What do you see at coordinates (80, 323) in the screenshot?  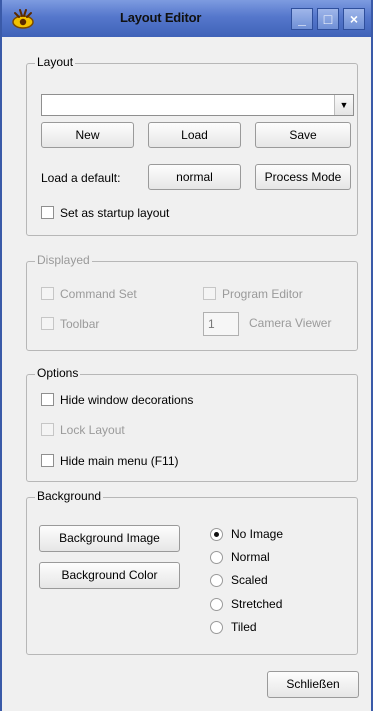 I see `toolbar-label: Toolbar` at bounding box center [80, 323].